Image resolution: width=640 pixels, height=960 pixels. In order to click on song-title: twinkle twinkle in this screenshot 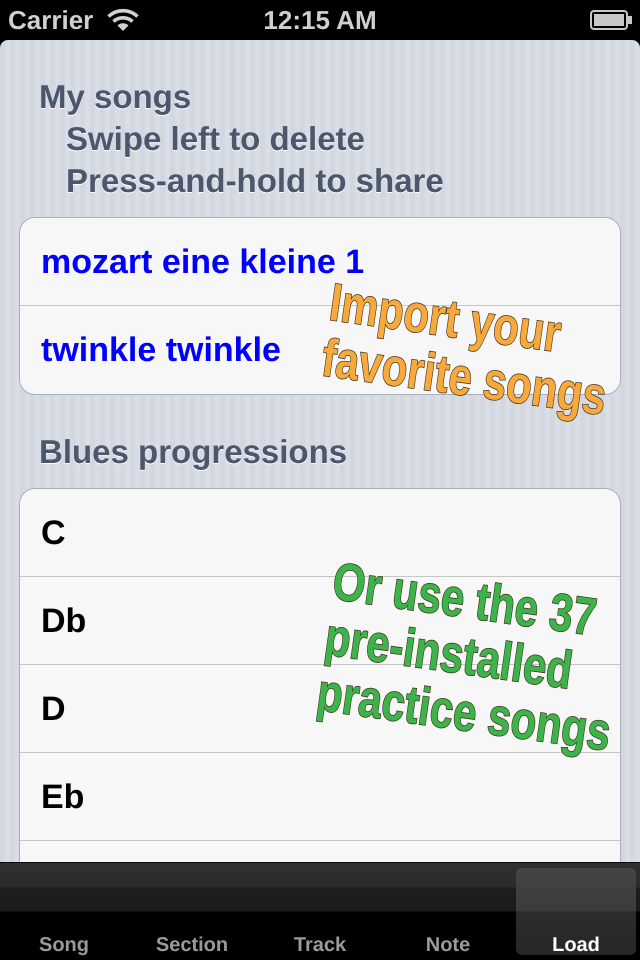, I will do `click(161, 350)`.